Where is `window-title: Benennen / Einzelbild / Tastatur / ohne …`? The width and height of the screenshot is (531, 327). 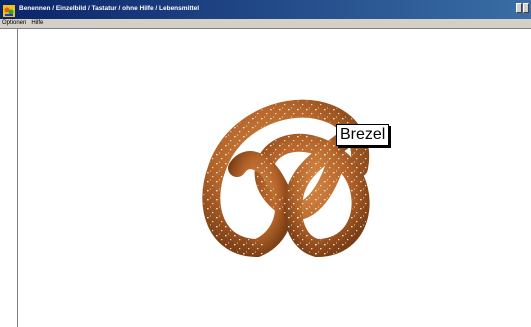 window-title: Benennen / Einzelbild / Tastatur / ohne … is located at coordinates (109, 8).